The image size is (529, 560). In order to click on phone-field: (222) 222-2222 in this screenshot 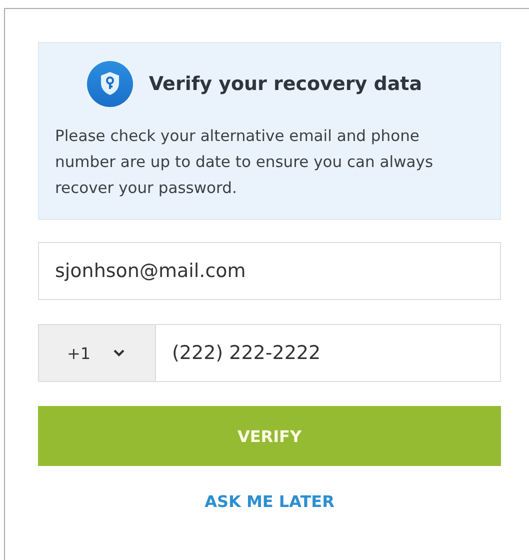, I will do `click(328, 353)`.